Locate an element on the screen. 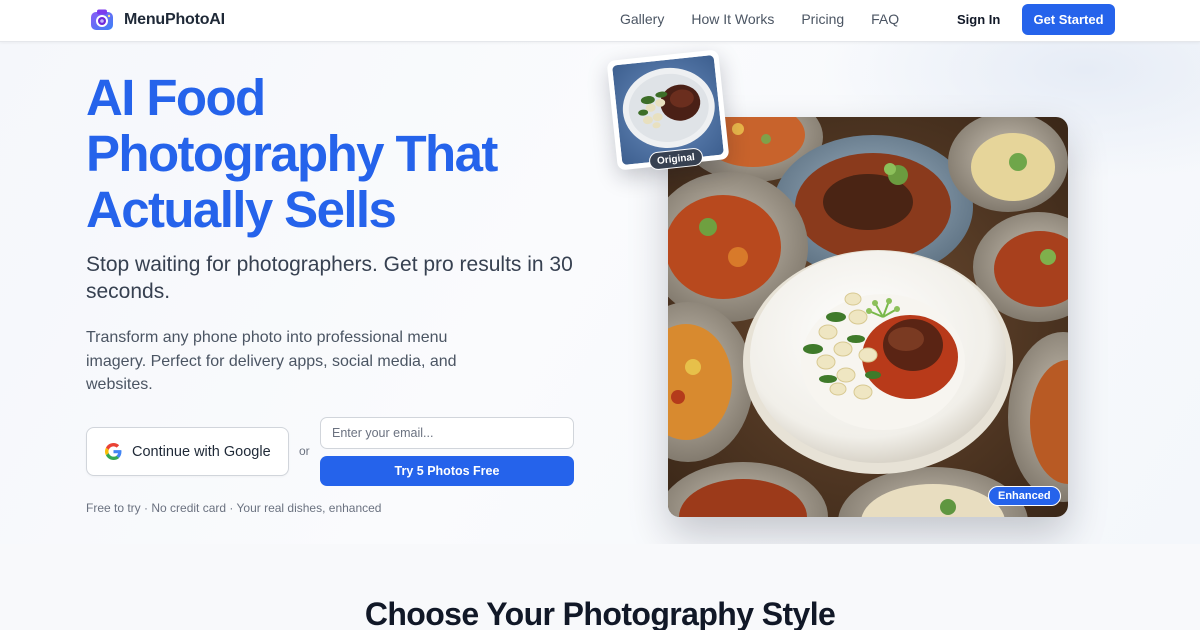 The image size is (1200, 630). nav-link-gallery: Gallery is located at coordinates (642, 19).